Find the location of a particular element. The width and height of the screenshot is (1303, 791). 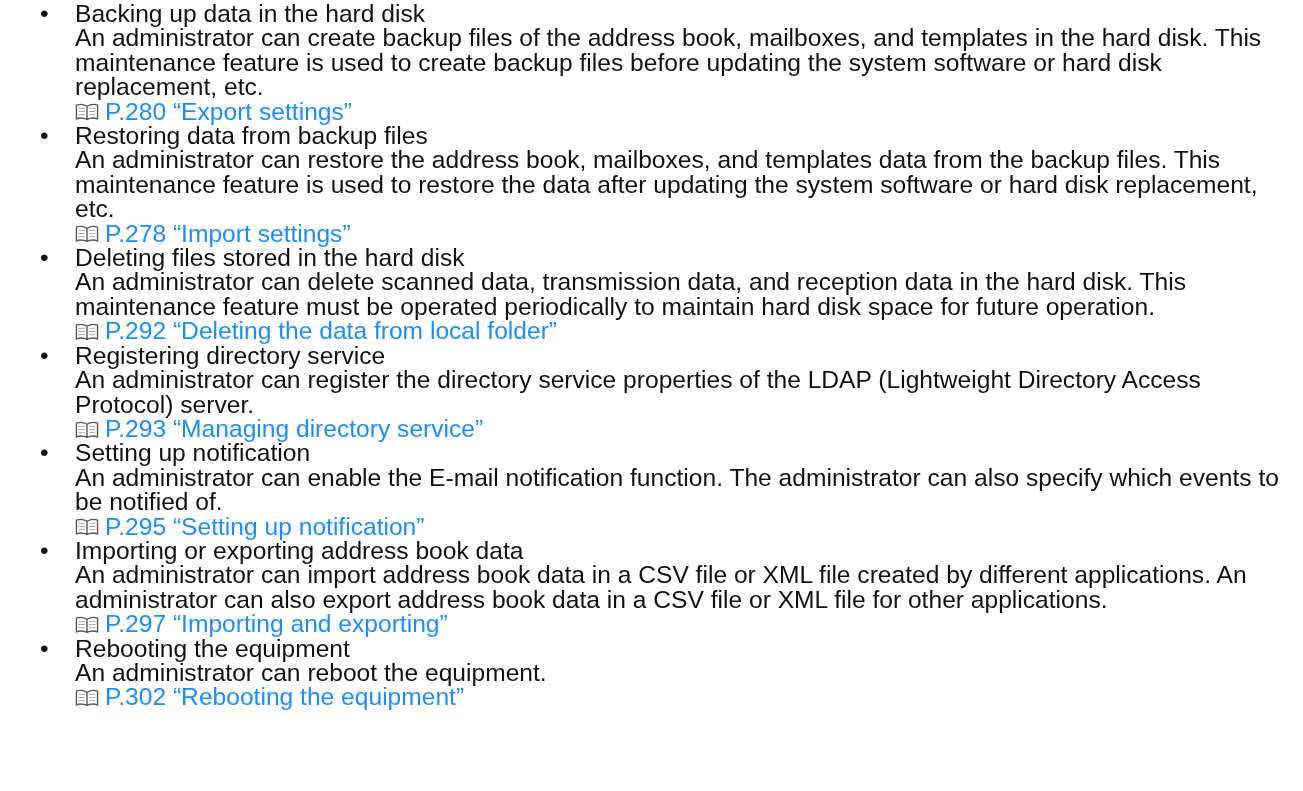

page-link: P.278 “Import settings” is located at coordinates (228, 234).